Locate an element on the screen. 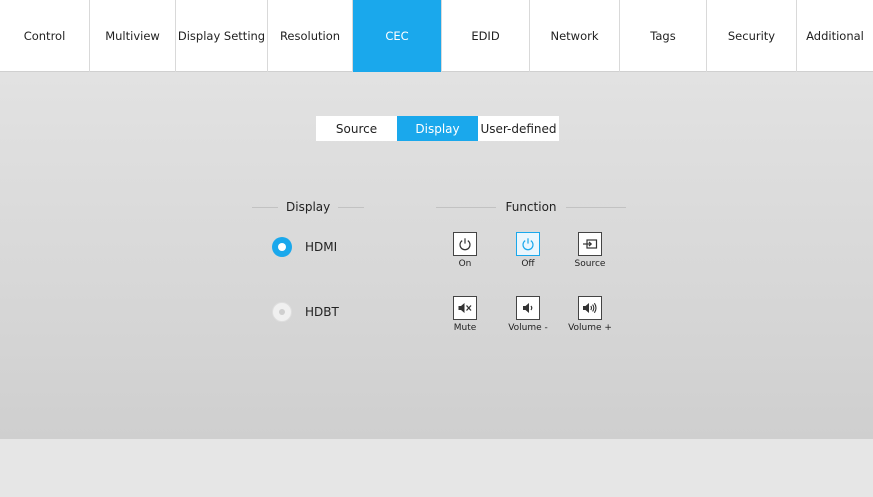 This screenshot has height=497, width=873. power-off-button: Off is located at coordinates (528, 250).